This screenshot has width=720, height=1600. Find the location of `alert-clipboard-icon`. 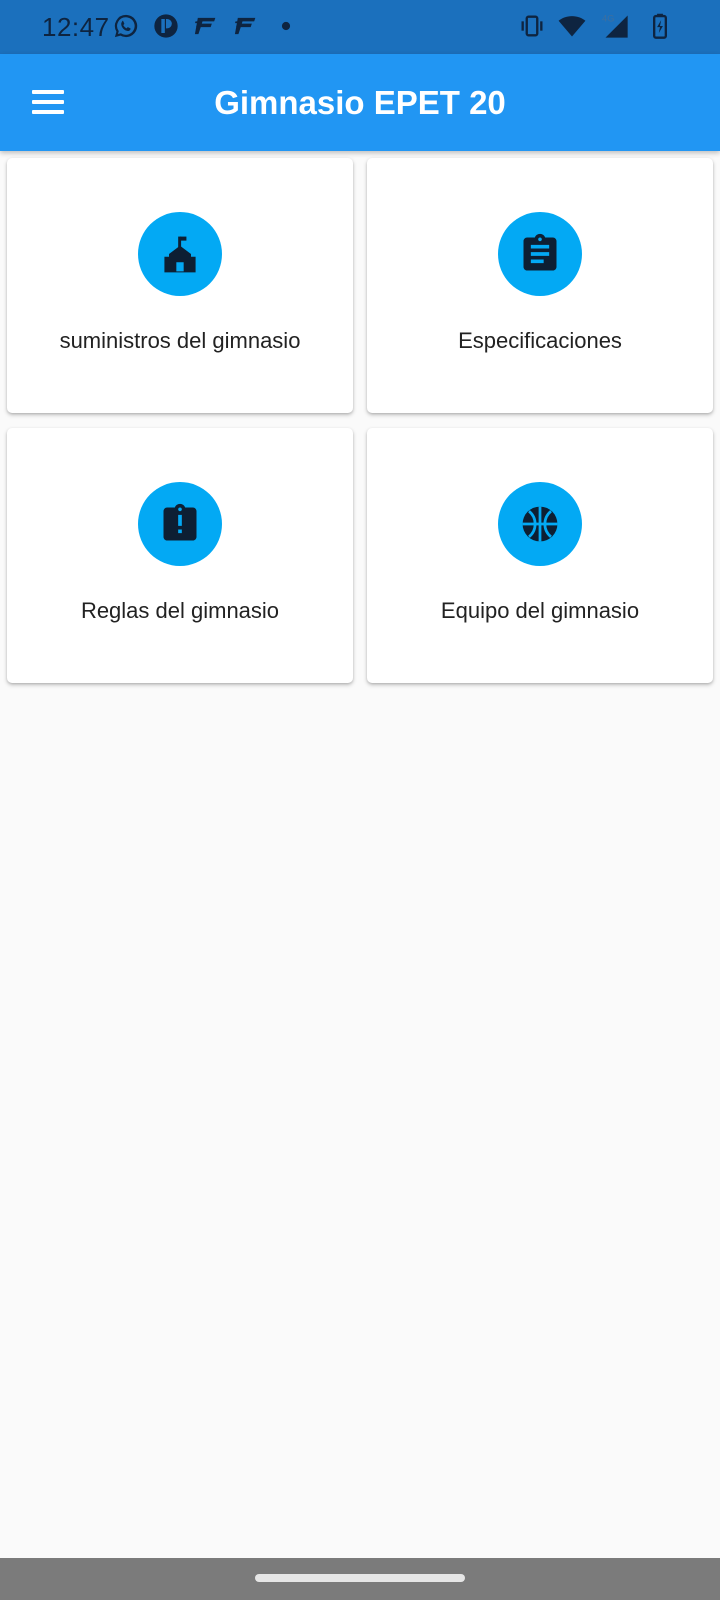

alert-clipboard-icon is located at coordinates (180, 522).